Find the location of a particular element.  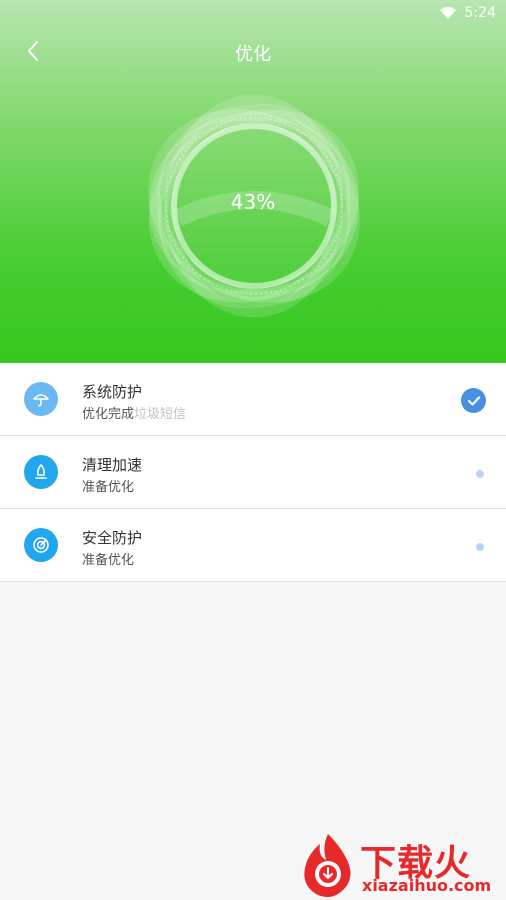

item-name: 清理加速 is located at coordinates (112, 465).